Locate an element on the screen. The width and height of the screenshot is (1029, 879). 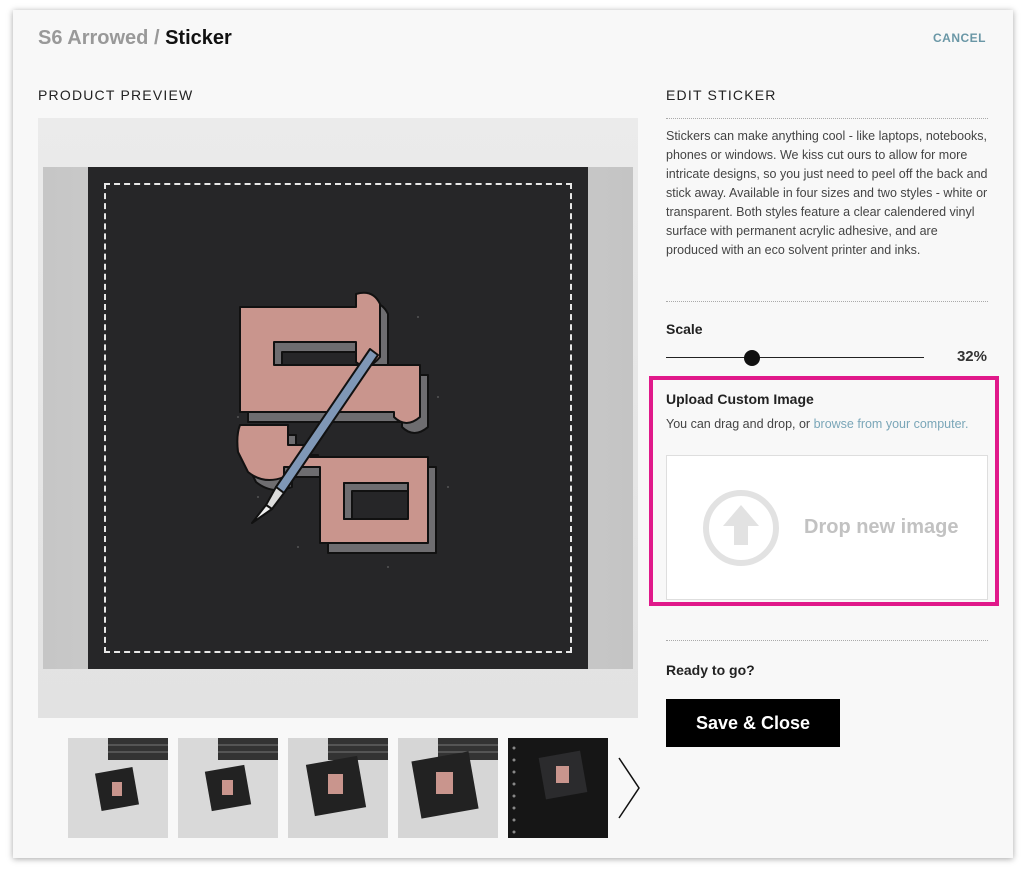
sticker-artwork is located at coordinates (342, 429).